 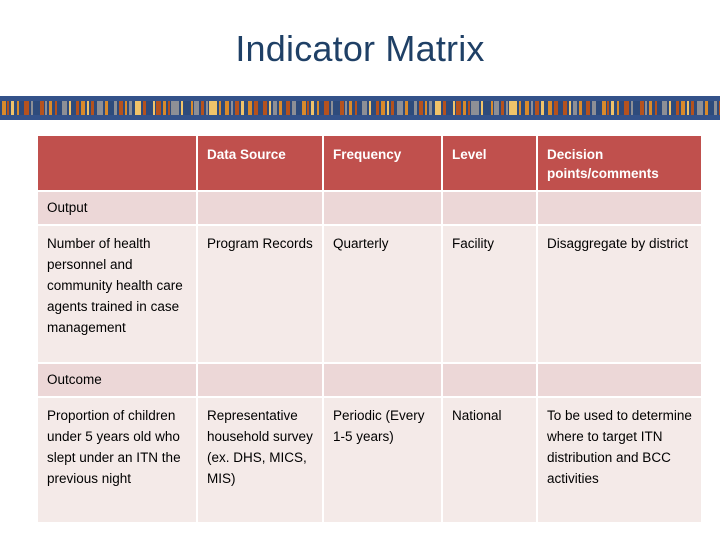 I want to click on cell-decision-points: Disaggregate by district, so click(x=619, y=294).